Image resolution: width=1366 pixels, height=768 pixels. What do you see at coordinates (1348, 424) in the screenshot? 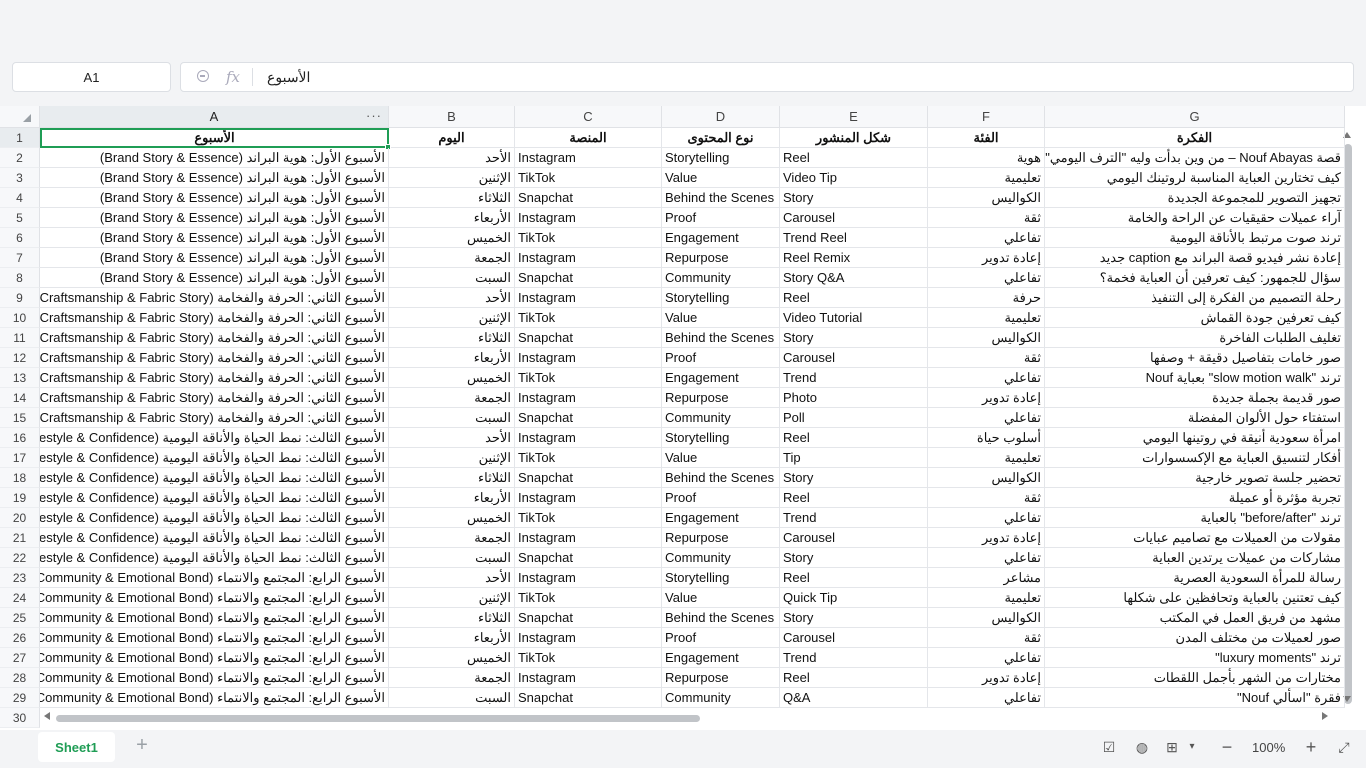
I see `vertical-scrollbar` at bounding box center [1348, 424].